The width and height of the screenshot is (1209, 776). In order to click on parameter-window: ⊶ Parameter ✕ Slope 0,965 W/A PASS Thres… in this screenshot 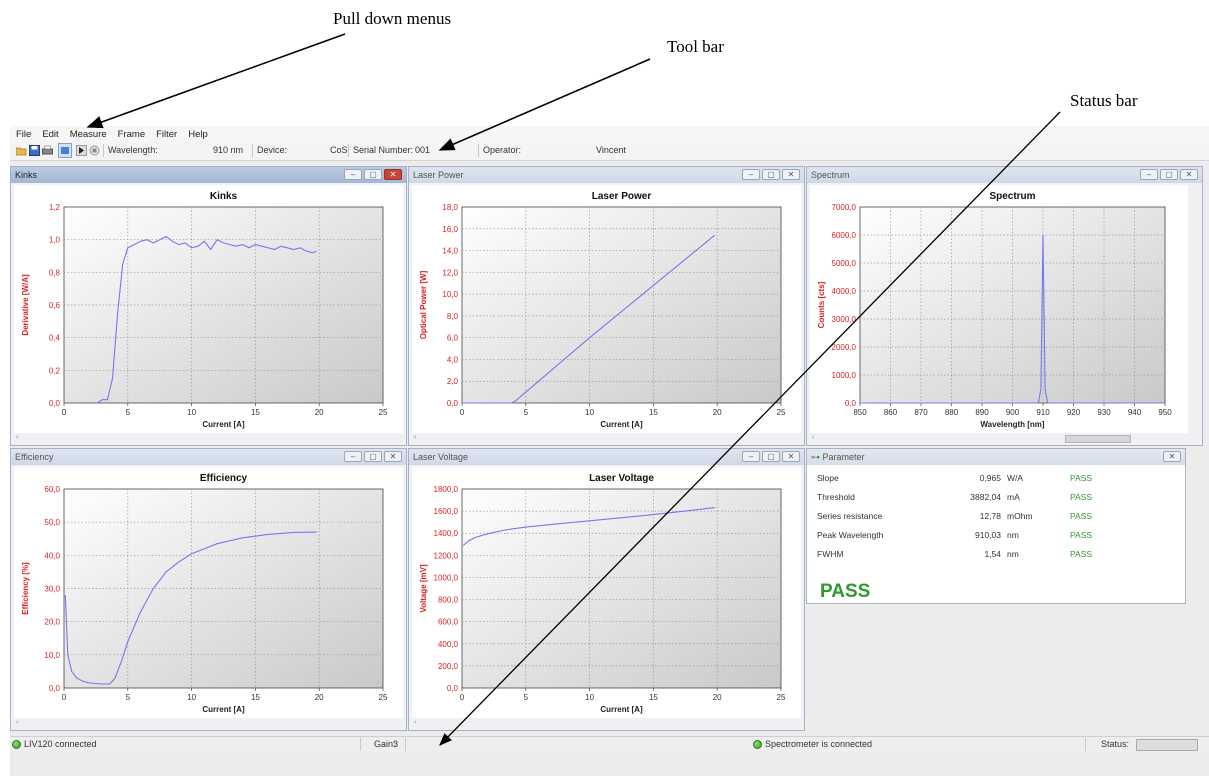, I will do `click(996, 526)`.